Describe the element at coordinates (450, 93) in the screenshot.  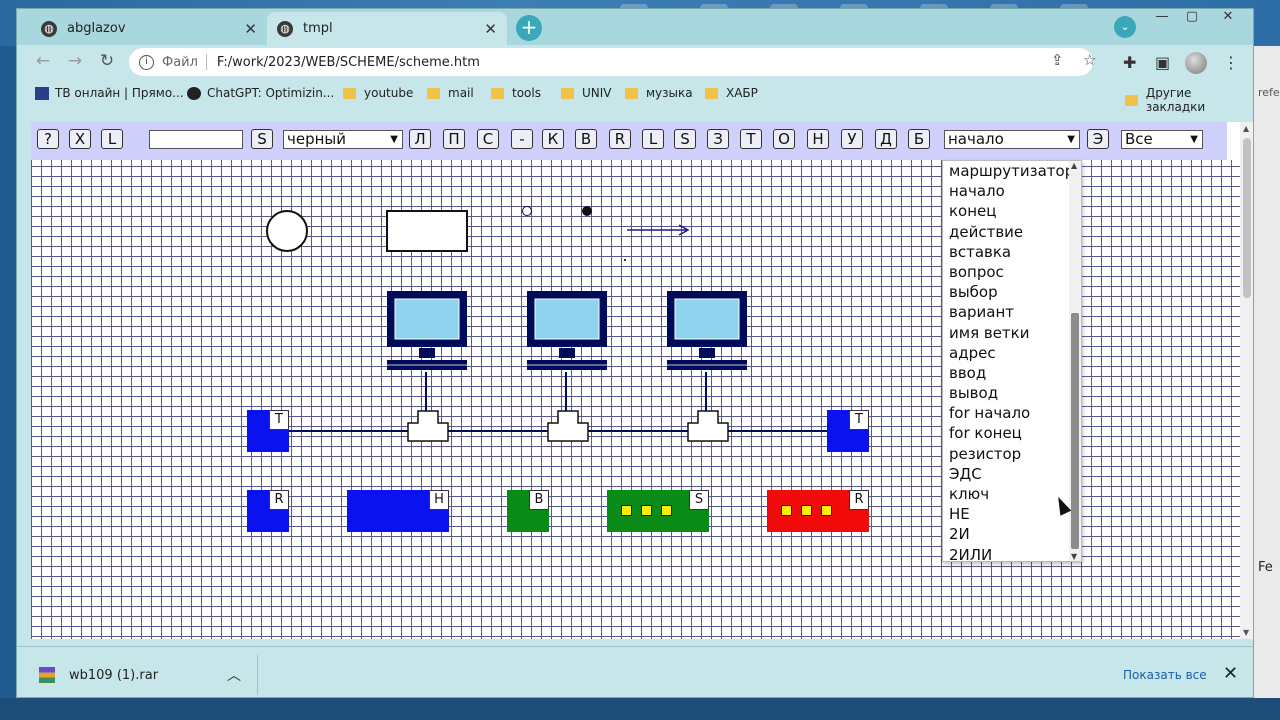
I see `bookmark-item: mail` at that location.